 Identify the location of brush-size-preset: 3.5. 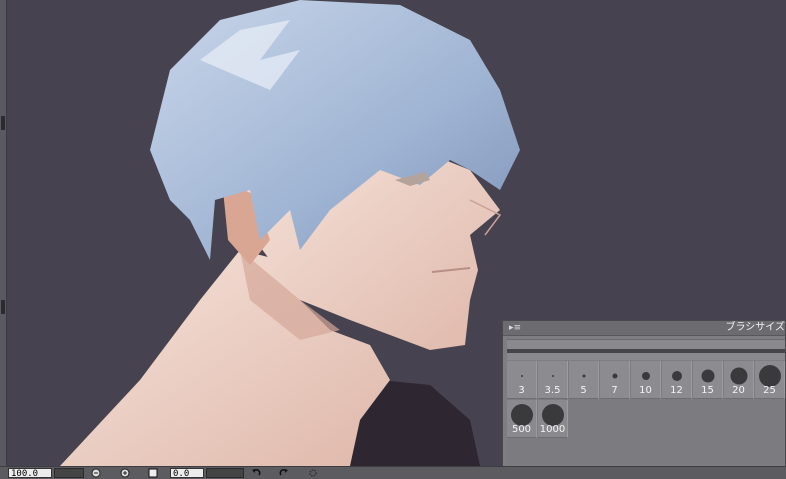
(553, 380).